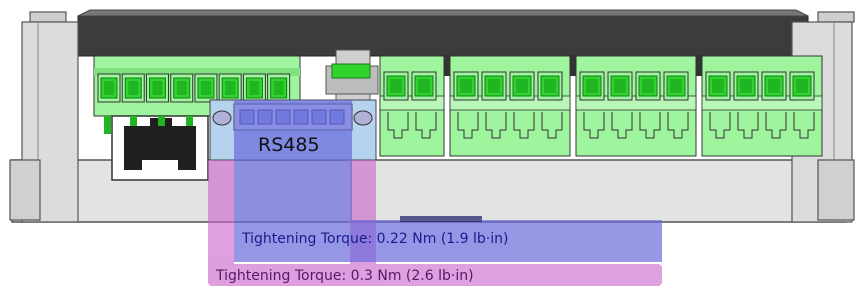 This screenshot has height=286, width=858. I want to click on left-mount-bracket, so click(44, 117).